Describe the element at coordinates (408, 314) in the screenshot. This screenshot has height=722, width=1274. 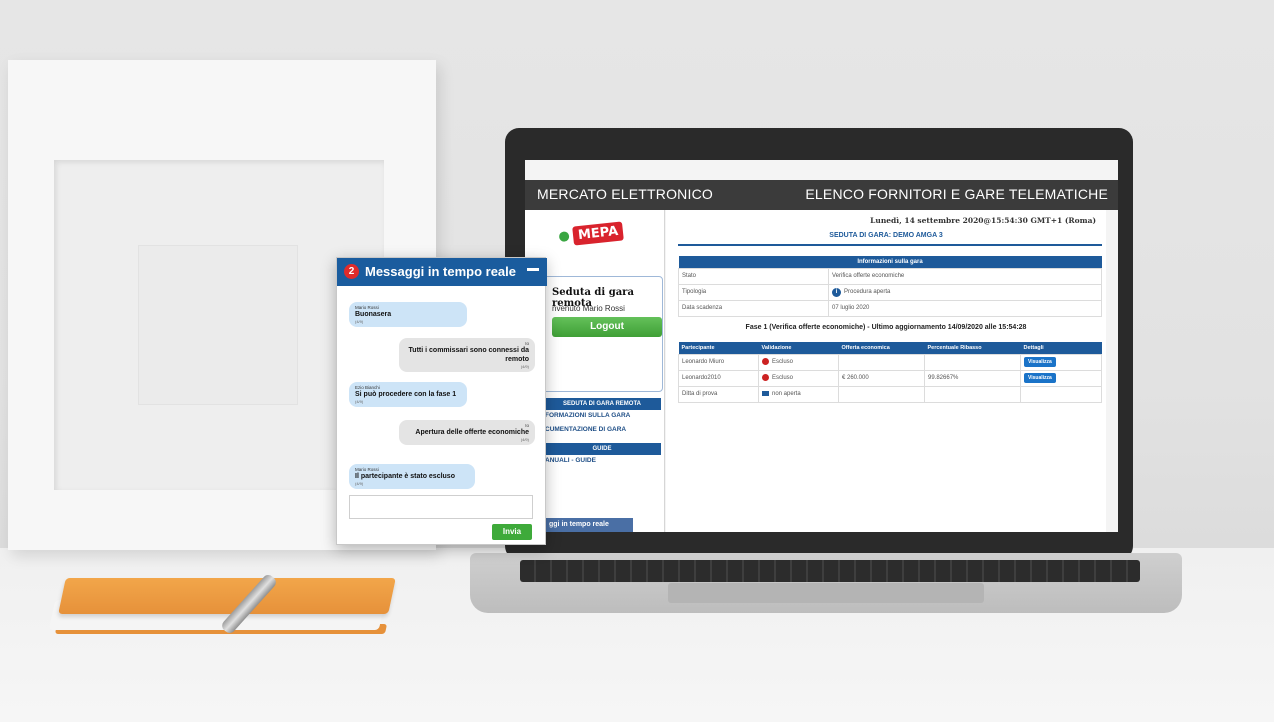
I see `chat-message: Mario Rossi Buonasera (4/9)` at that location.